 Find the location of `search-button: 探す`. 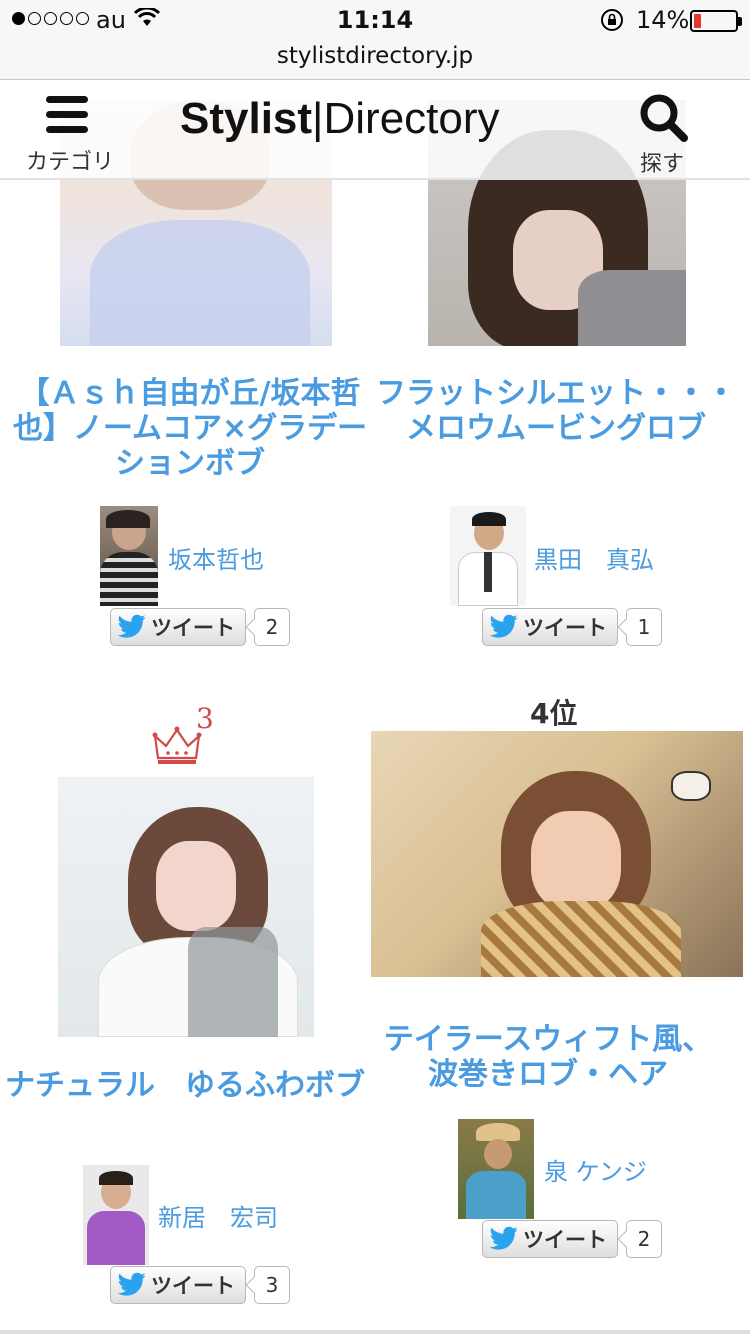

search-button: 探す is located at coordinates (666, 134).